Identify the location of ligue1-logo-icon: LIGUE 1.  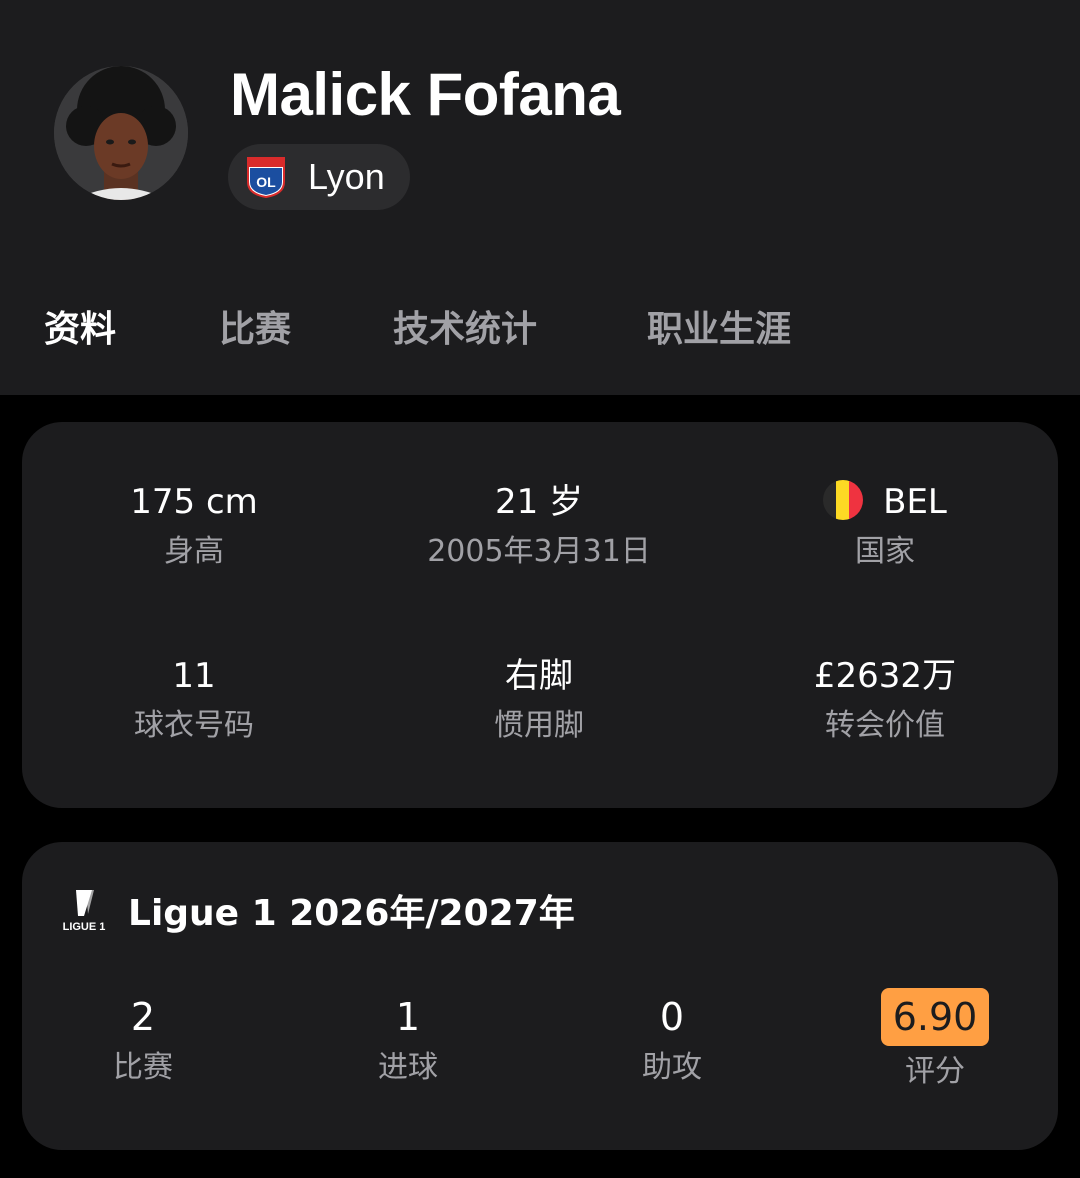
(84, 911).